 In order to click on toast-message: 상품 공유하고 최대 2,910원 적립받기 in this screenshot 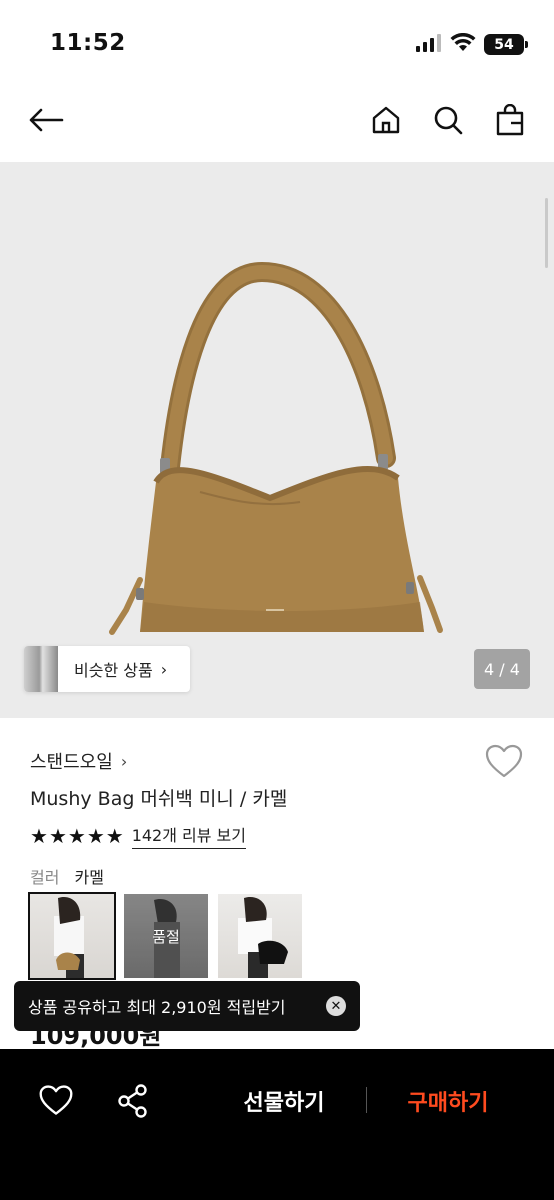, I will do `click(157, 1007)`.